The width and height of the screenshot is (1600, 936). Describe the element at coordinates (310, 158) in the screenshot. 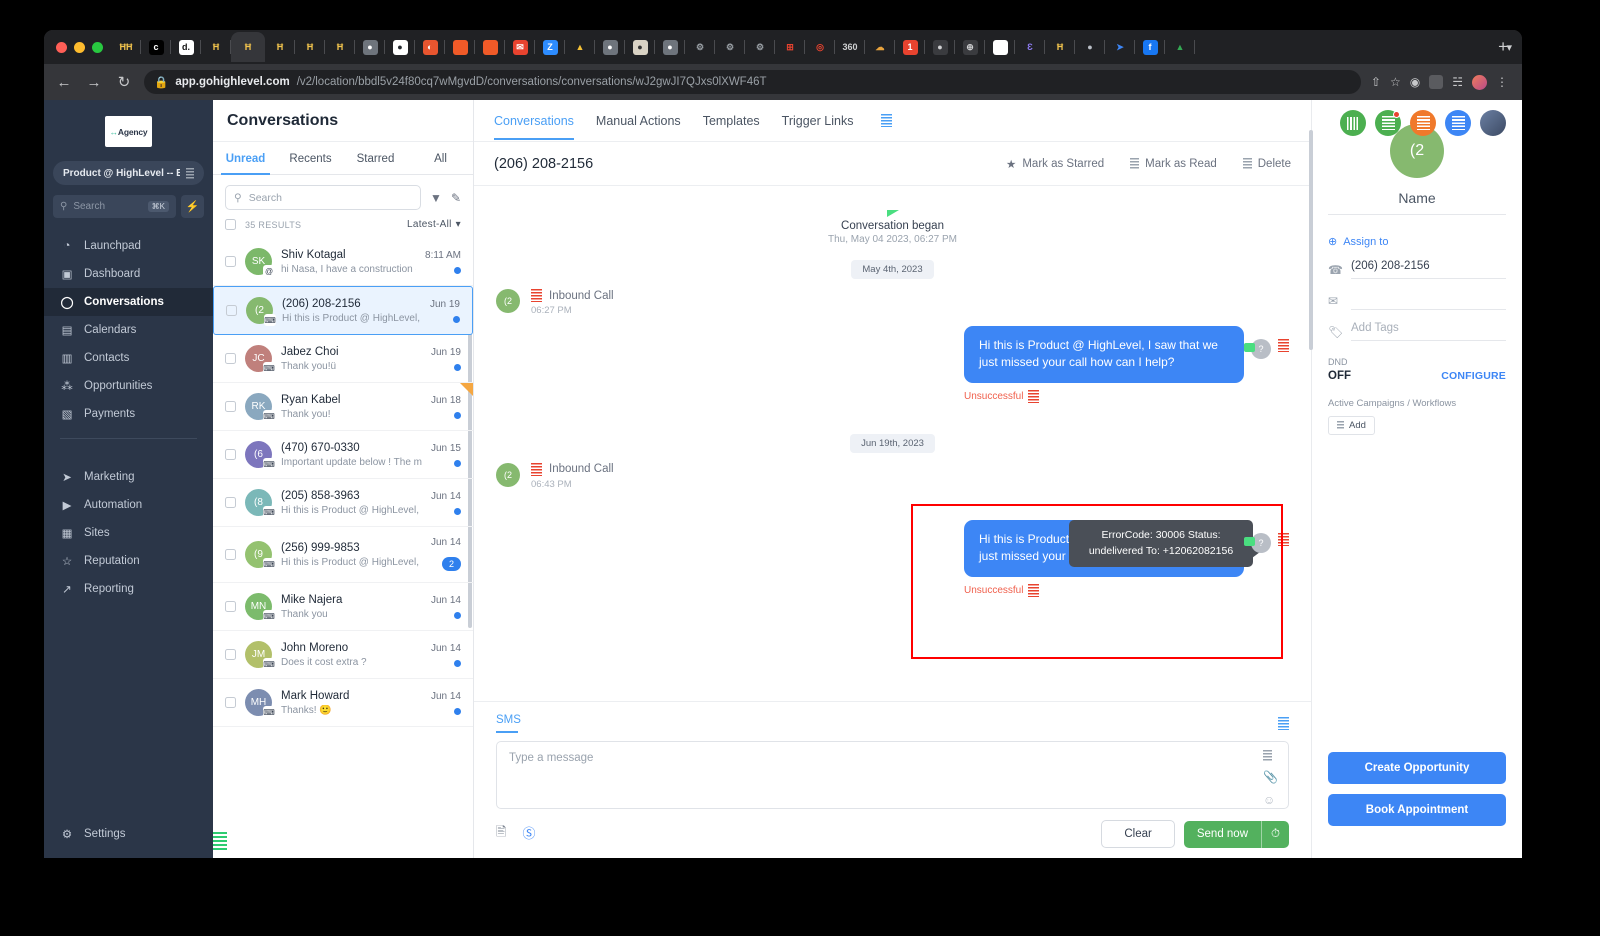

I see `subtab-recents: Recents` at that location.